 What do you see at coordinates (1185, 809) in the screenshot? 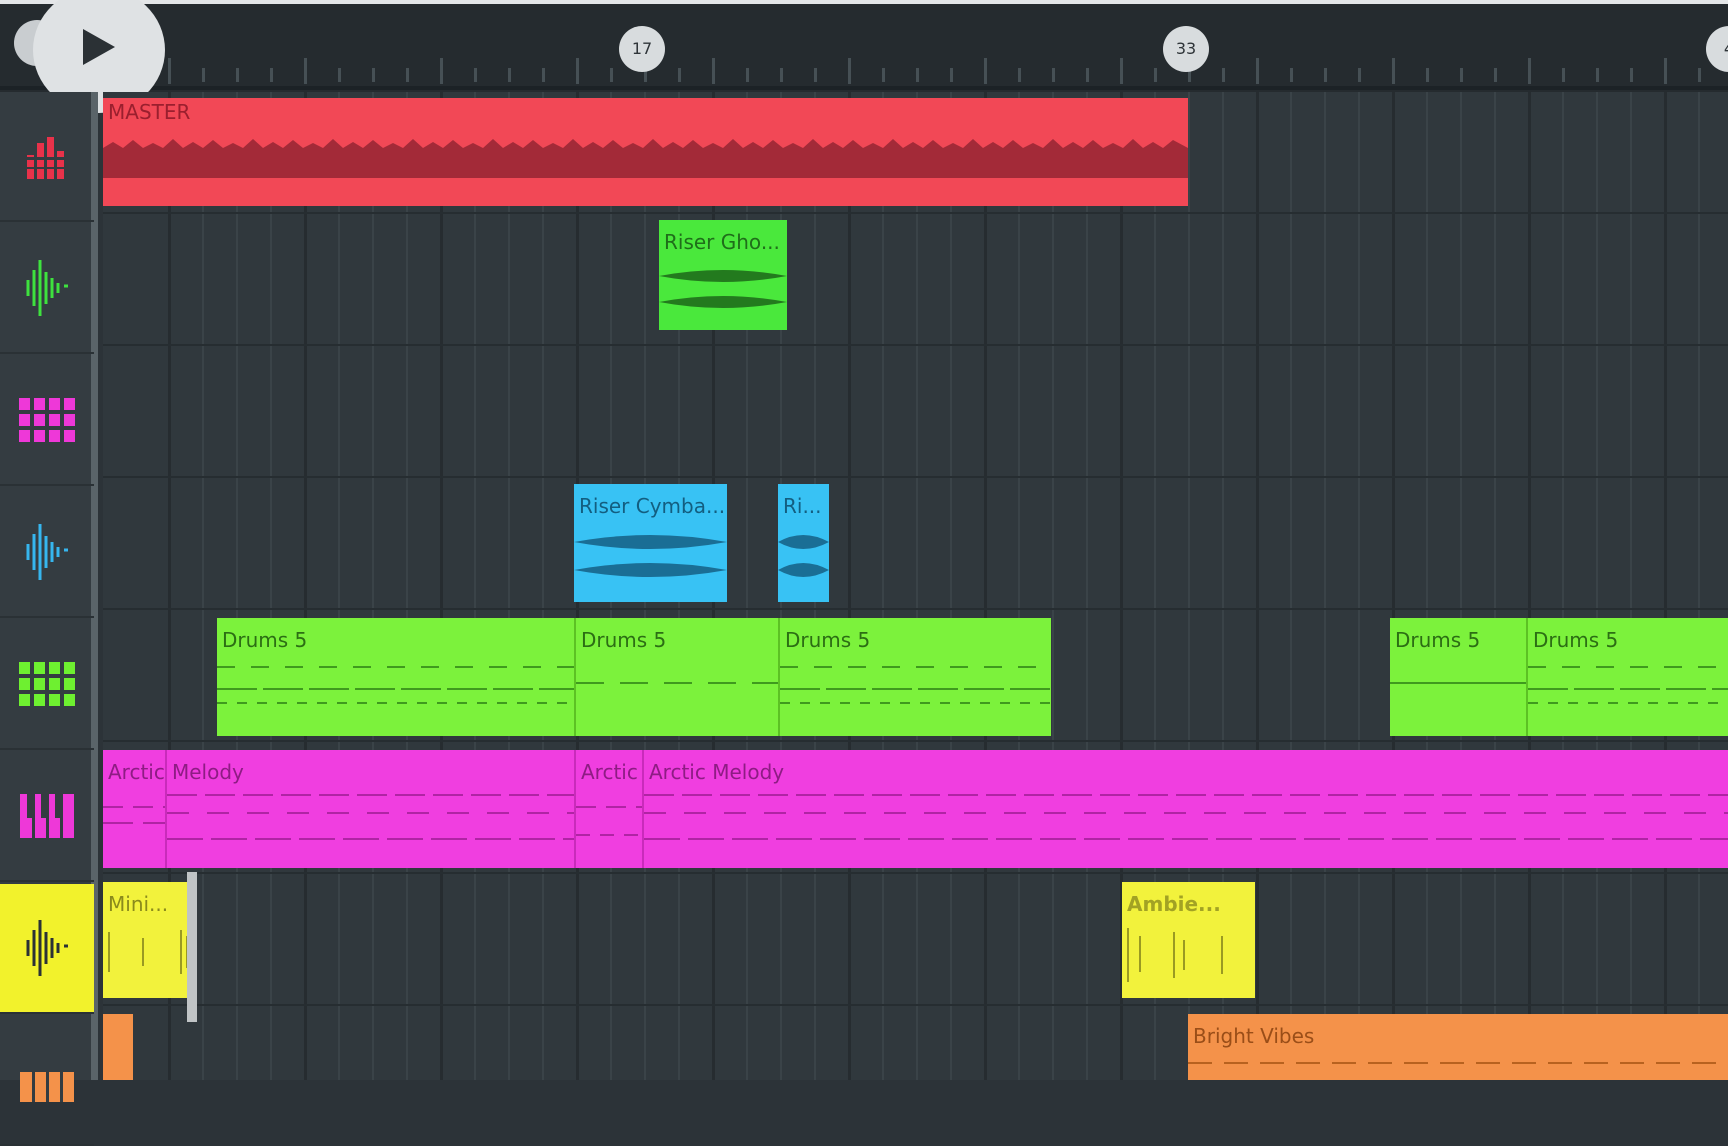
I see `clip-arctic-4: Arctic Melody` at bounding box center [1185, 809].